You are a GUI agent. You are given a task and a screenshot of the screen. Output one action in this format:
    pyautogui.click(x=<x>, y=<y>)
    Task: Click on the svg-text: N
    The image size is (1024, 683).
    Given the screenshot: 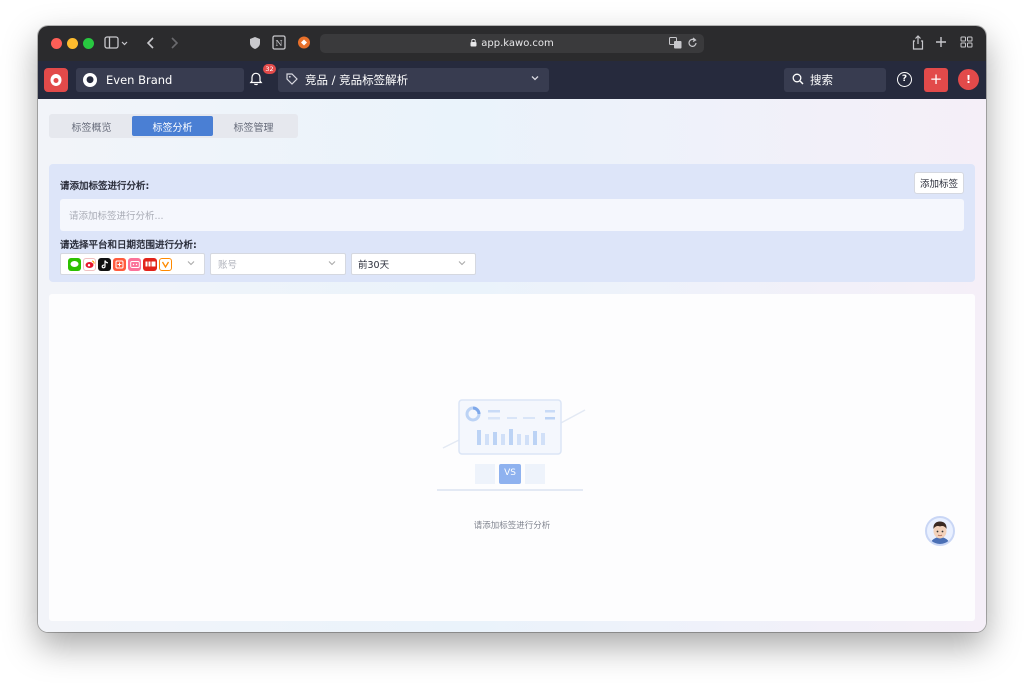 What is the action you would take?
    pyautogui.click(x=279, y=43)
    